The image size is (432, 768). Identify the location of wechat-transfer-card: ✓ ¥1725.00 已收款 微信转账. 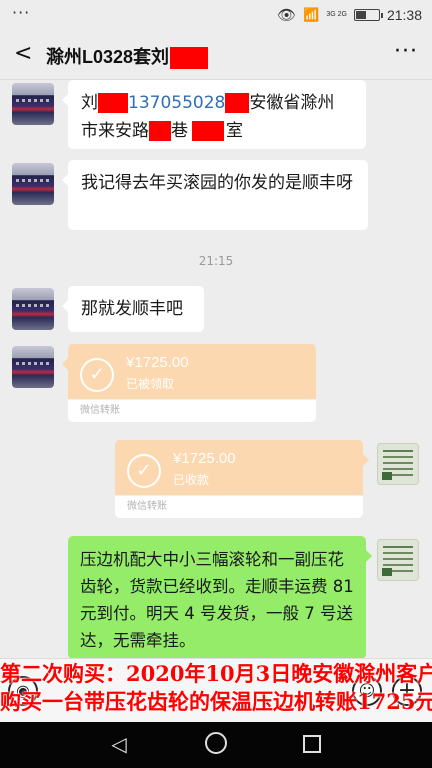
(242, 479).